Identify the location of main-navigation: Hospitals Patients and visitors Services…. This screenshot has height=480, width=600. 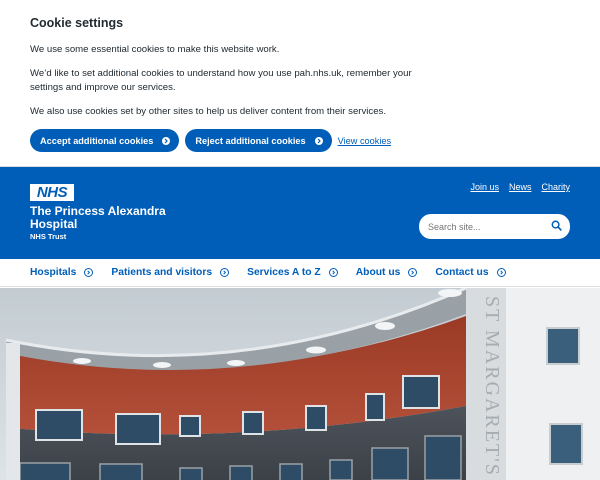
(300, 273).